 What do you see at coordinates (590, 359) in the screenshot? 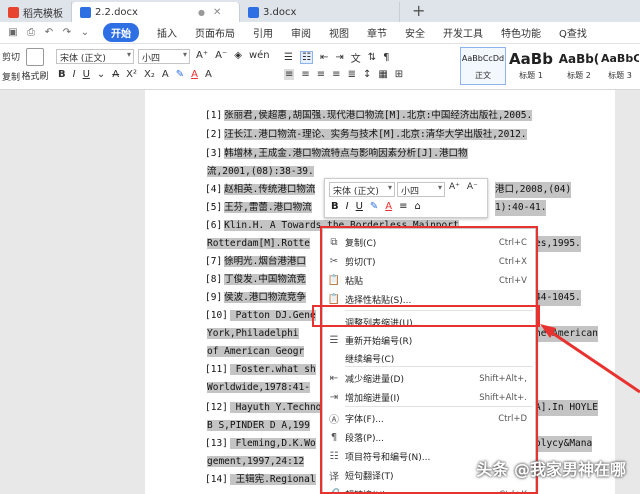
I see `annotation-arrow` at bounding box center [590, 359].